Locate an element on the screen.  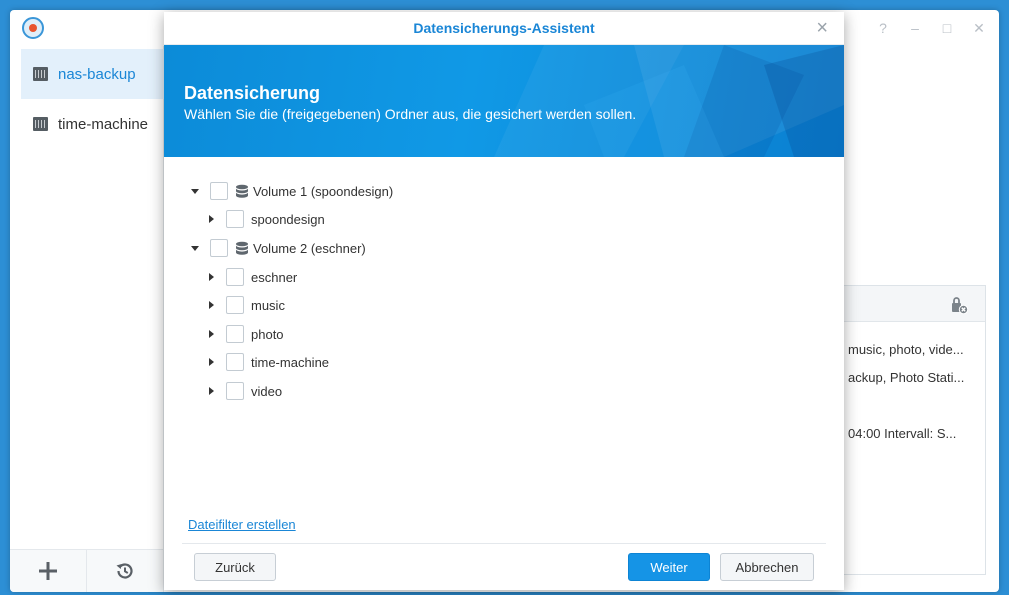
add-task-button is located at coordinates (48, 571).